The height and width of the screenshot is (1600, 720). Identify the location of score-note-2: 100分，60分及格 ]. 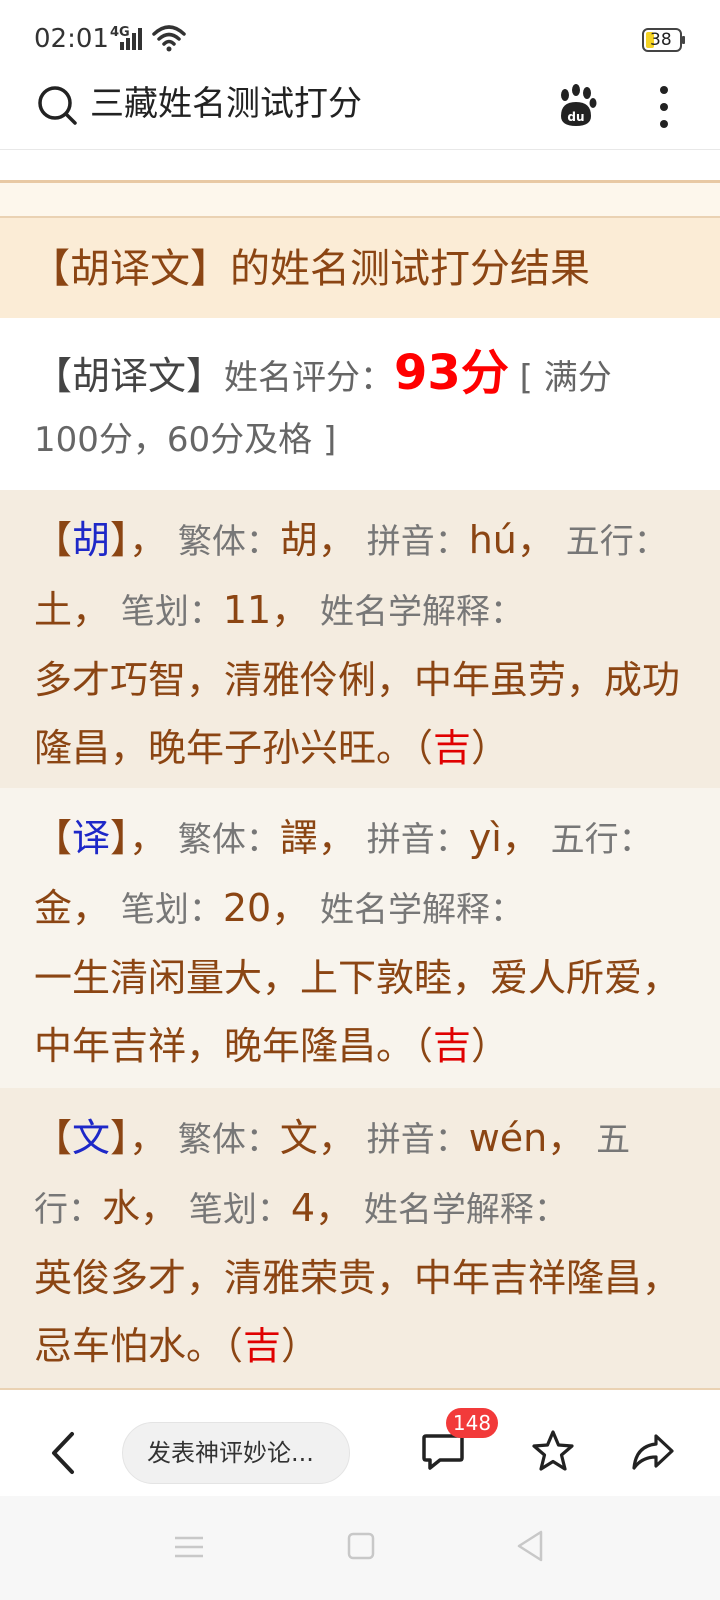
(185, 440).